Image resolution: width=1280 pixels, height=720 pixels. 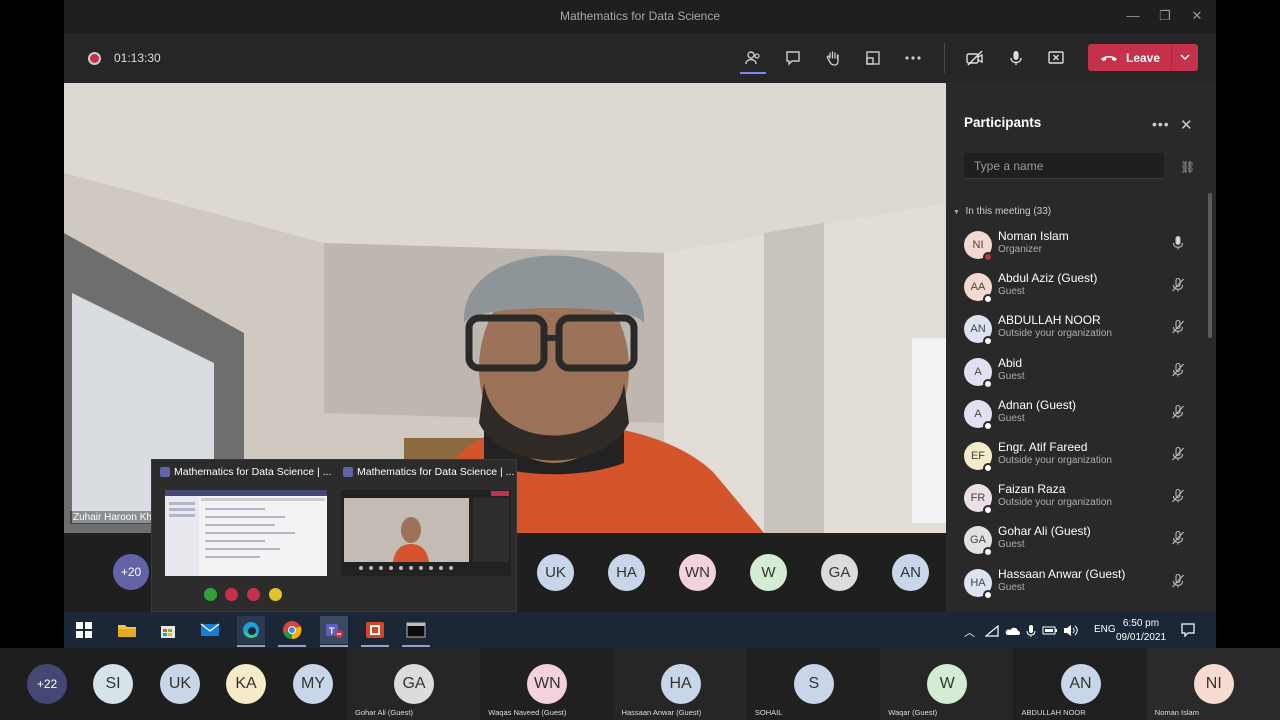 What do you see at coordinates (697, 572) in the screenshot?
I see `avatar: WN` at bounding box center [697, 572].